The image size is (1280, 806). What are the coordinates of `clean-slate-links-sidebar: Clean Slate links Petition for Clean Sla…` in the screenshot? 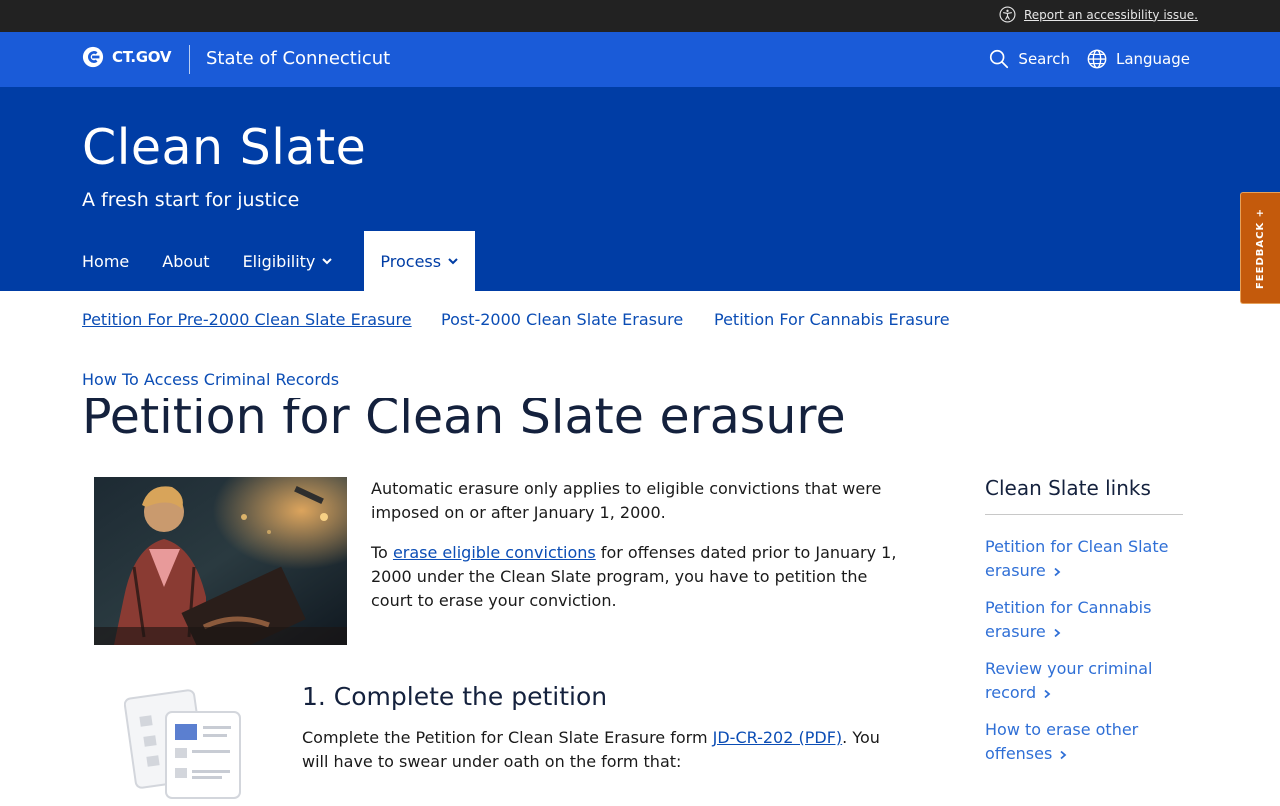 It's located at (1084, 627).